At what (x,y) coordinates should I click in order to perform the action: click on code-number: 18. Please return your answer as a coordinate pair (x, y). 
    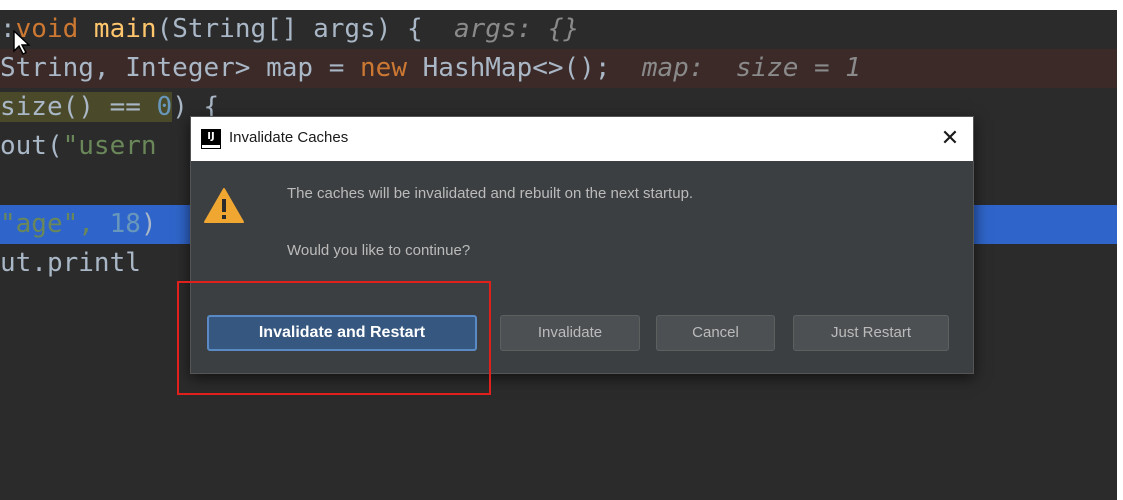
    Looking at the image, I should click on (125, 224).